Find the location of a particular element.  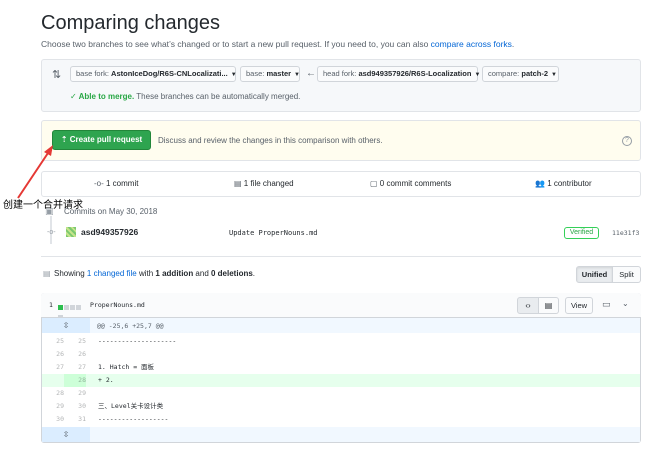

avatar is located at coordinates (71, 232).